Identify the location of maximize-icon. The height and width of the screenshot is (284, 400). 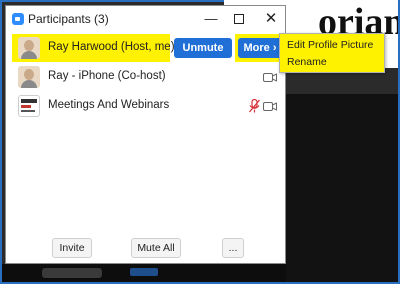
(239, 19).